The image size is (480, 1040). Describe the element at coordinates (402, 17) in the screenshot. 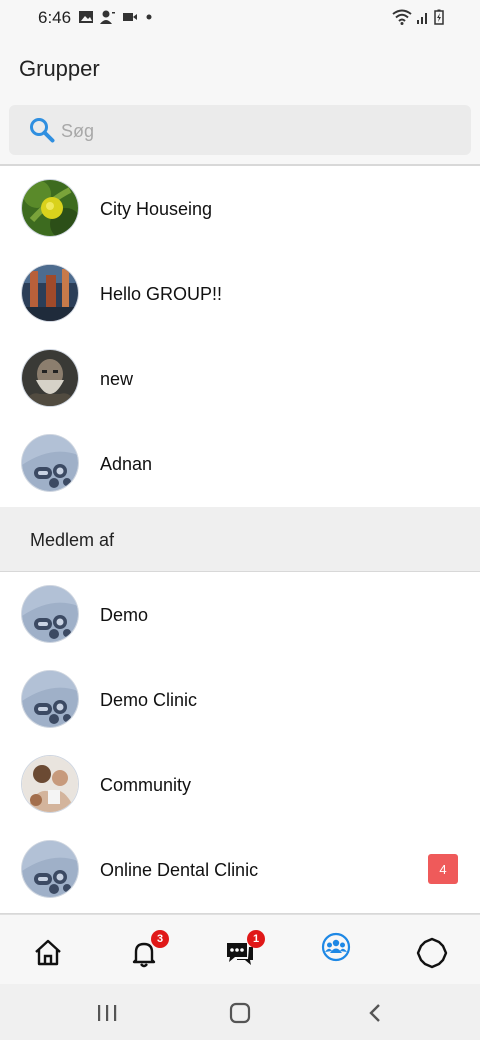

I see `wifi-icon` at that location.